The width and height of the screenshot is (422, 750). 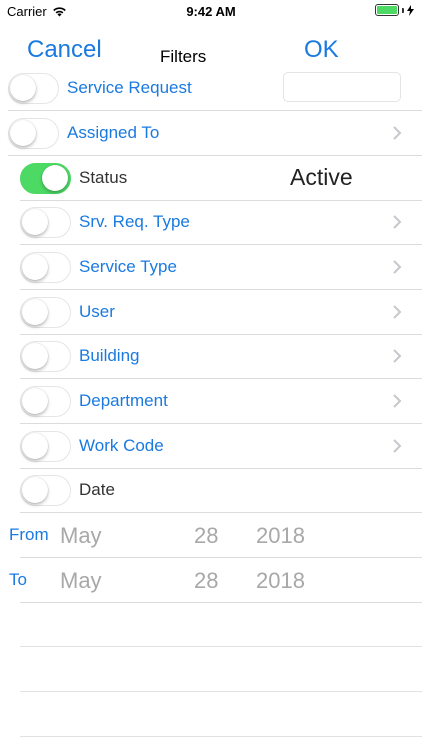 I want to click on department-toggle, so click(x=45, y=401).